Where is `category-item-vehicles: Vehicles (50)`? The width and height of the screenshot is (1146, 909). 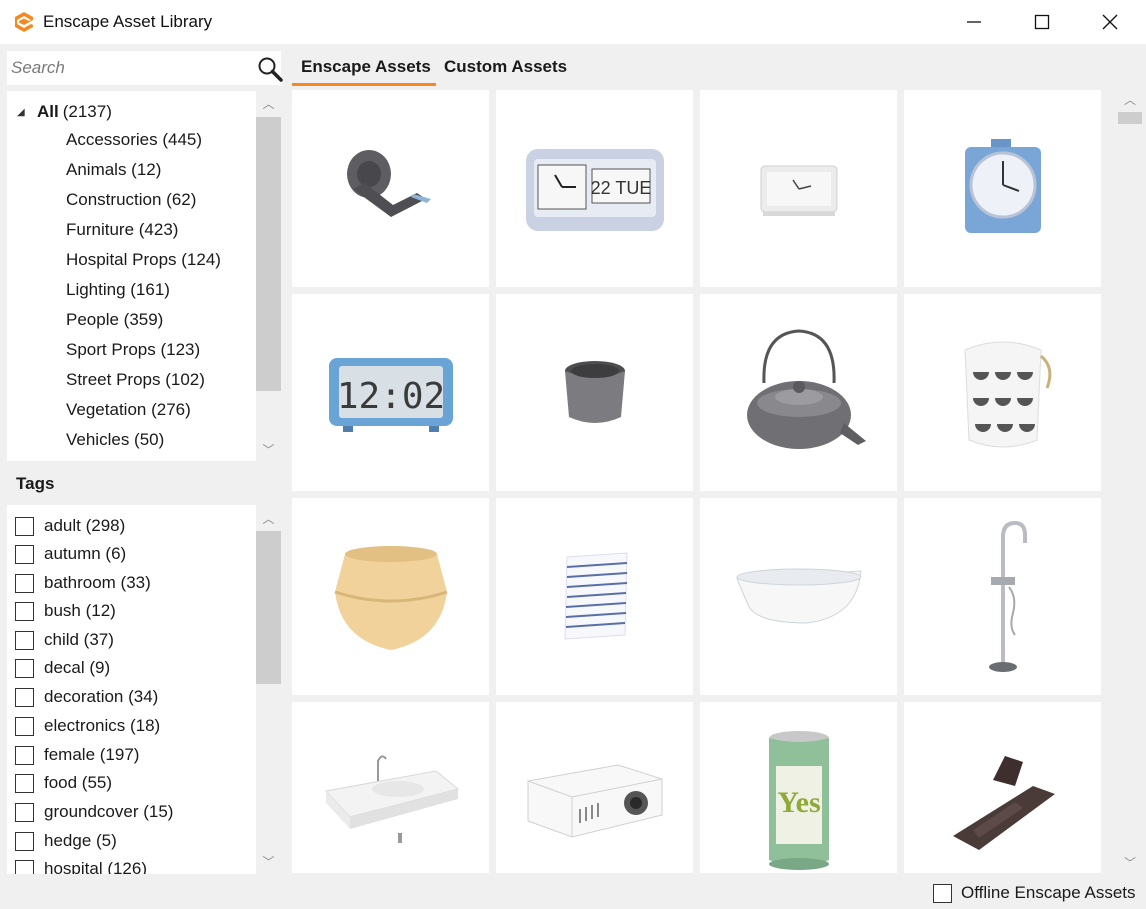 category-item-vehicles: Vehicles (50) is located at coordinates (115, 440).